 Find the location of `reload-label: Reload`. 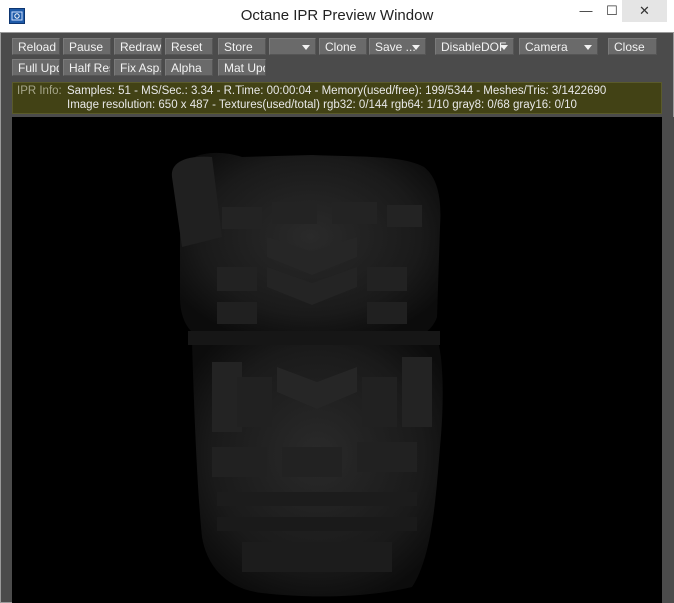

reload-label: Reload is located at coordinates (37, 47).